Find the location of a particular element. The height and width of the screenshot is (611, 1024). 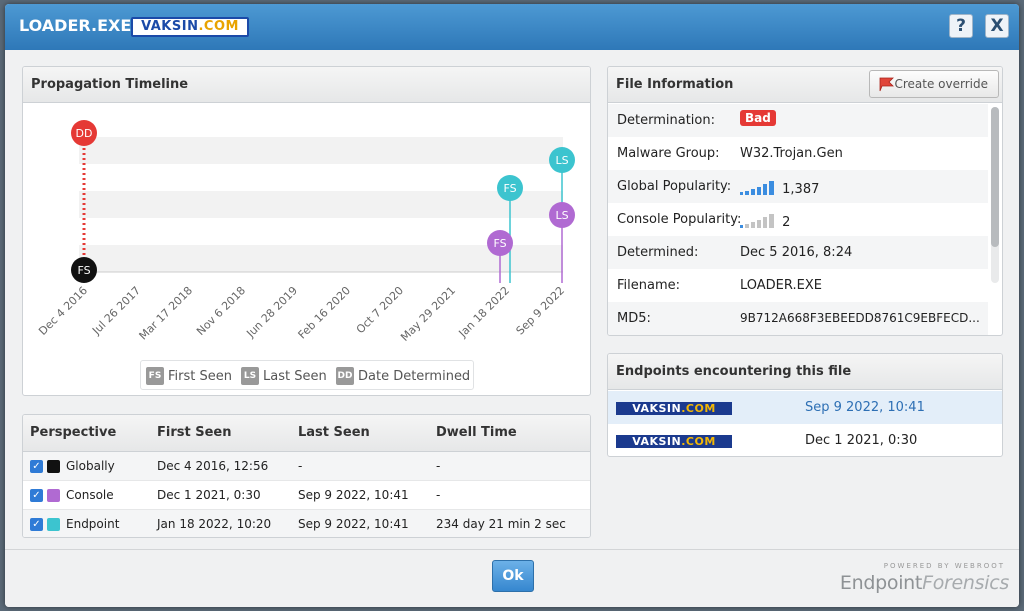

column-header: Dwell Time is located at coordinates (509, 433).